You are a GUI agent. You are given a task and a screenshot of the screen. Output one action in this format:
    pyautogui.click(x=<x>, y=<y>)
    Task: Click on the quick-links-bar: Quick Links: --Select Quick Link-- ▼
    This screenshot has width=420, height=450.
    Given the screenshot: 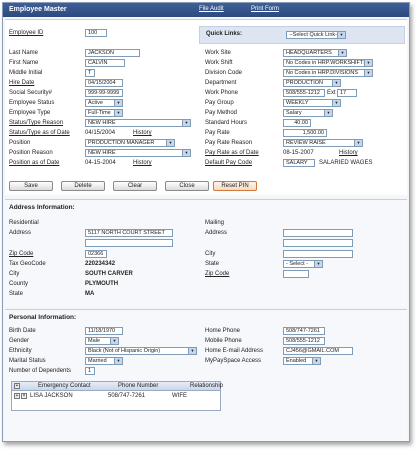 What is the action you would take?
    pyautogui.click(x=302, y=35)
    